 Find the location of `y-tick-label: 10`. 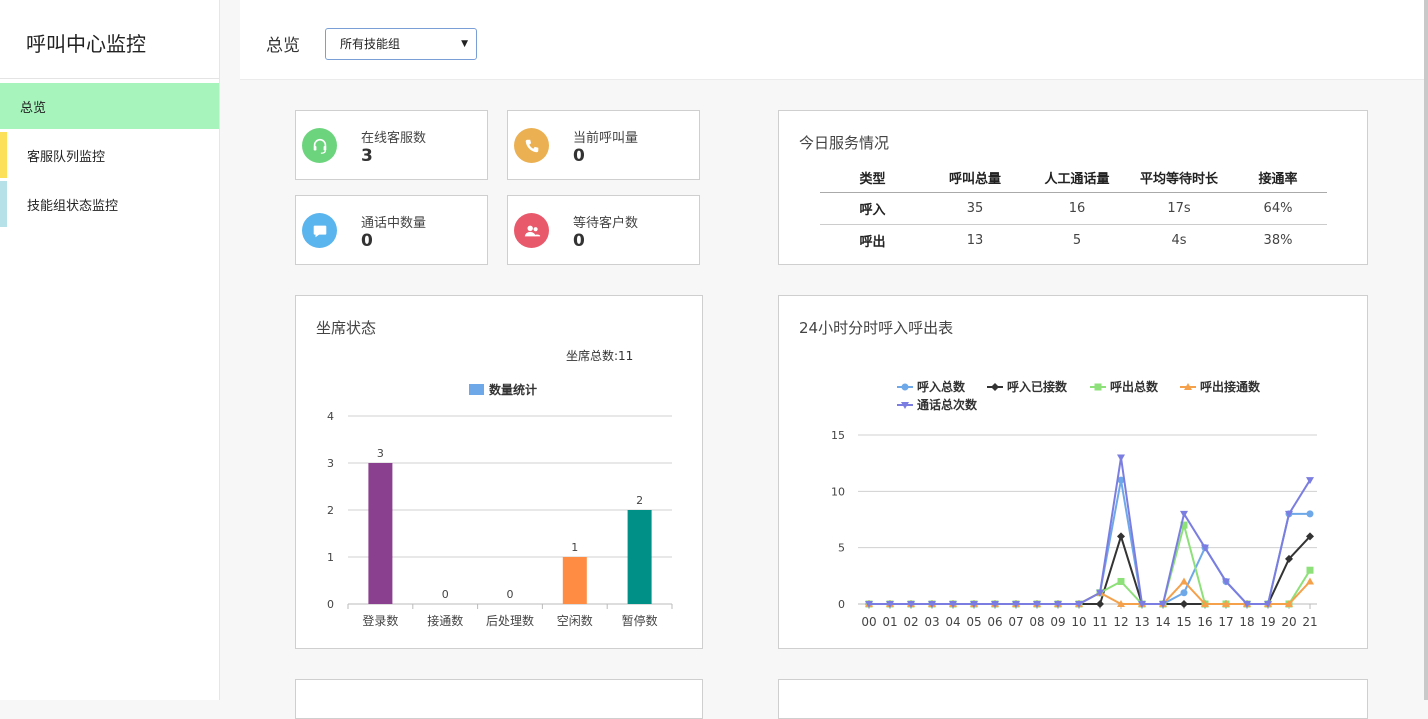

y-tick-label: 10 is located at coordinates (838, 491).